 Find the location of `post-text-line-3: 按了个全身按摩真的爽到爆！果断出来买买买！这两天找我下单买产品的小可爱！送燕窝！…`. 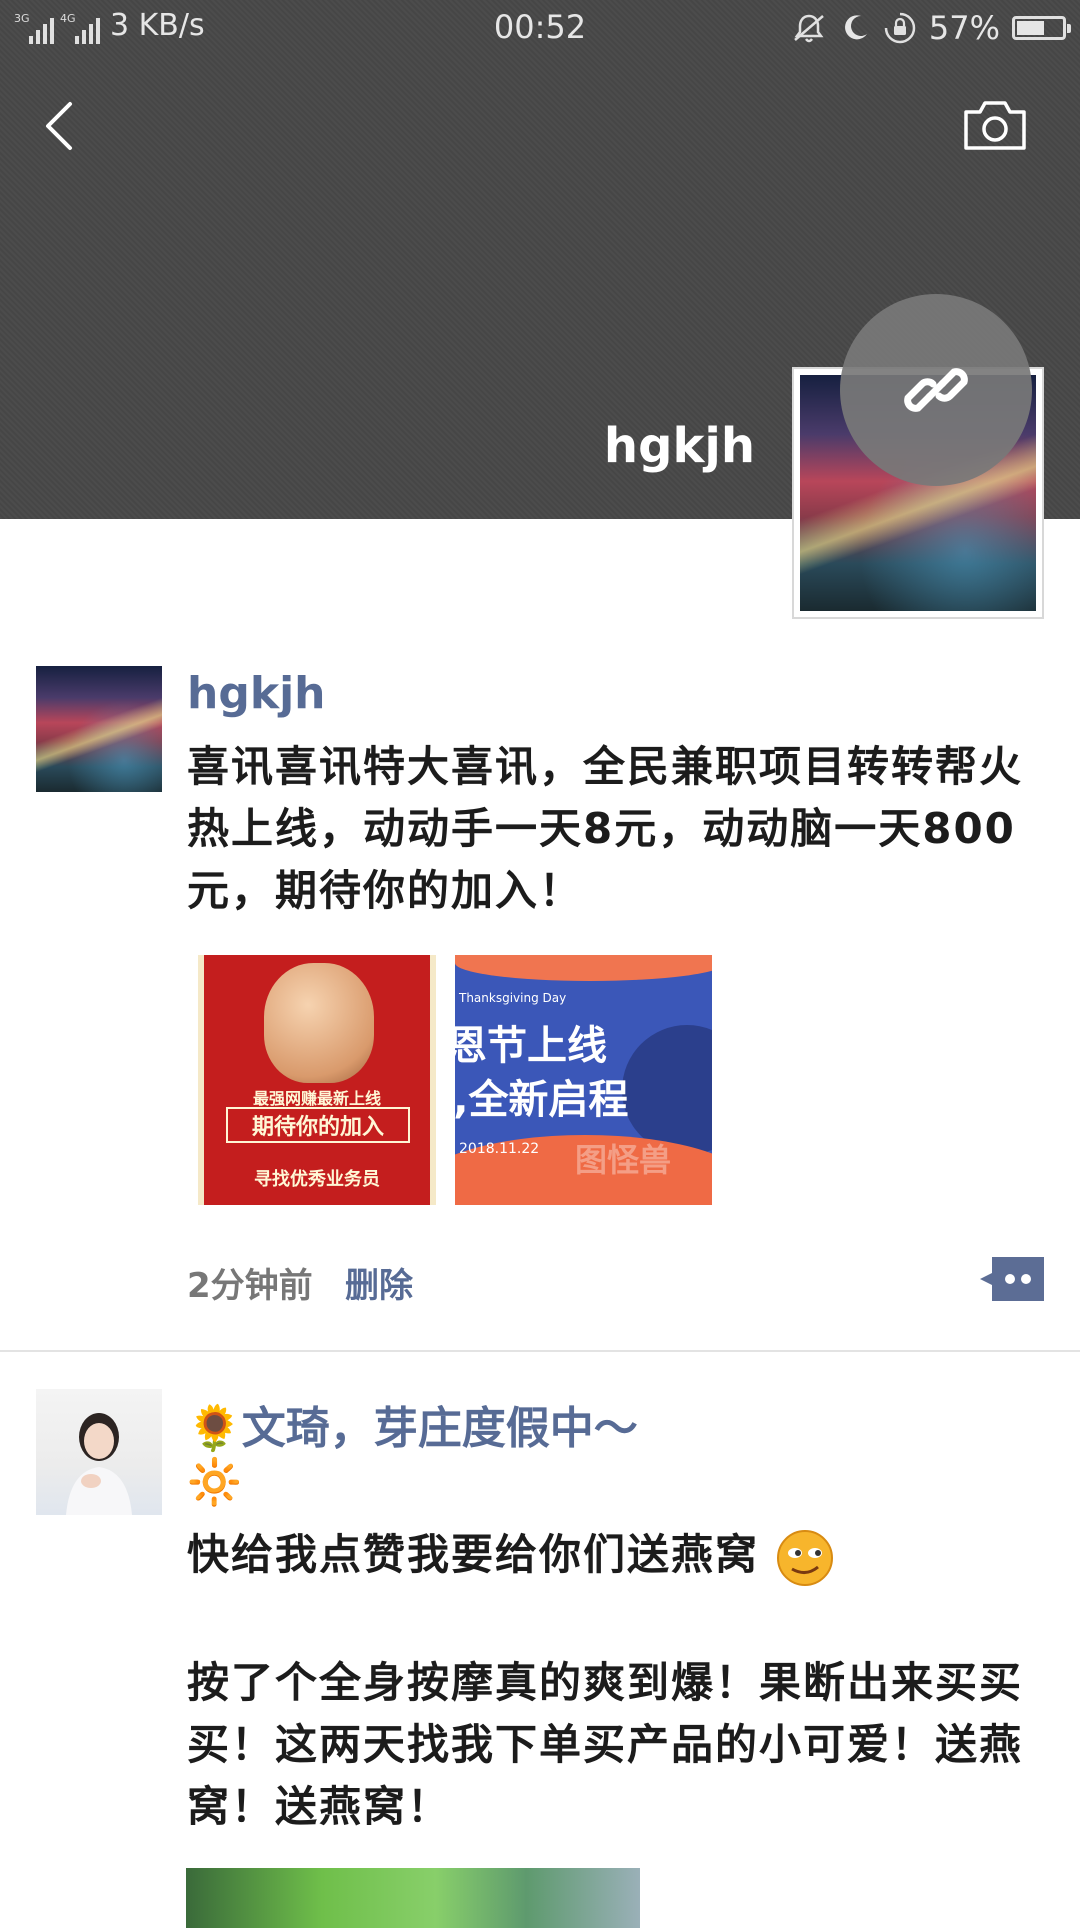

post-text-line-3: 按了个全身按摩真的爽到爆！果断出来买买买！这两天找我下单买产品的小可爱！送燕窝！… is located at coordinates (605, 1744).